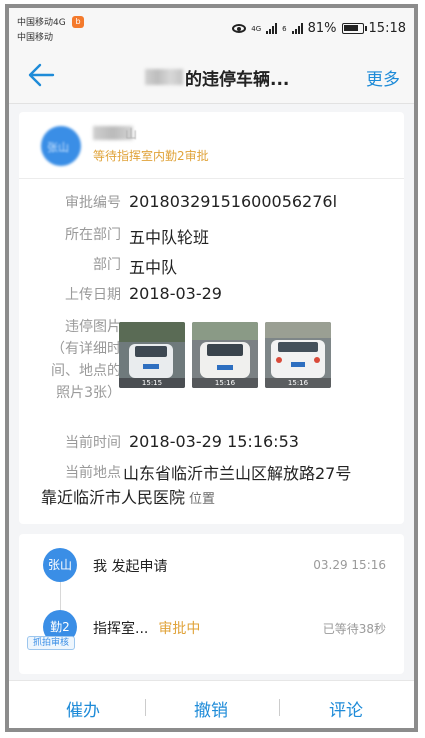  Describe the element at coordinates (93, 473) in the screenshot. I see `location-label: 当前地点` at that location.